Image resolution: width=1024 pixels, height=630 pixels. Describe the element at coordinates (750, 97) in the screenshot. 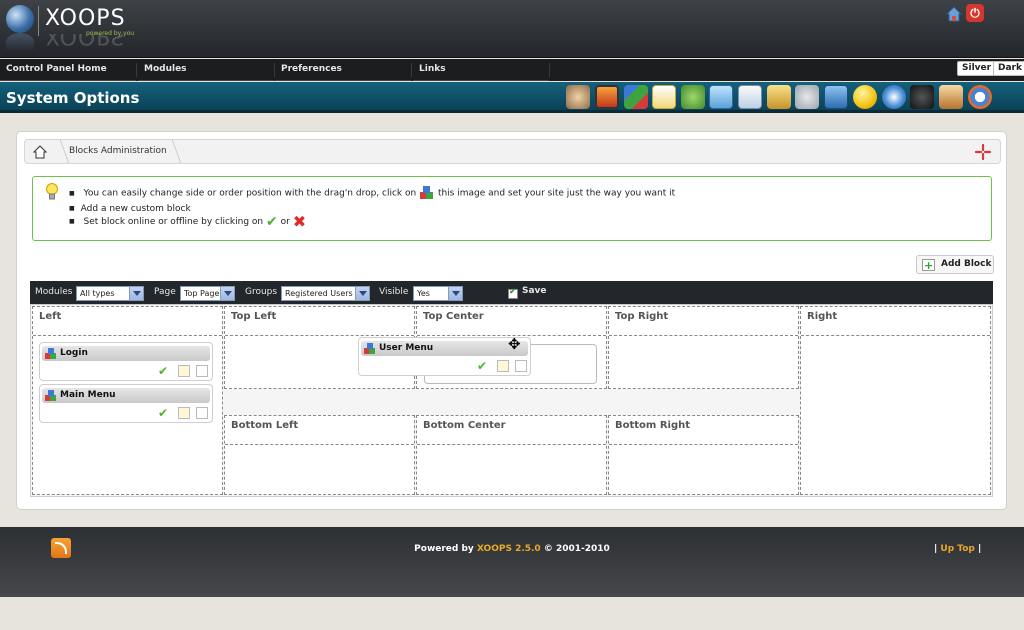

I see `maintenance-icon` at that location.